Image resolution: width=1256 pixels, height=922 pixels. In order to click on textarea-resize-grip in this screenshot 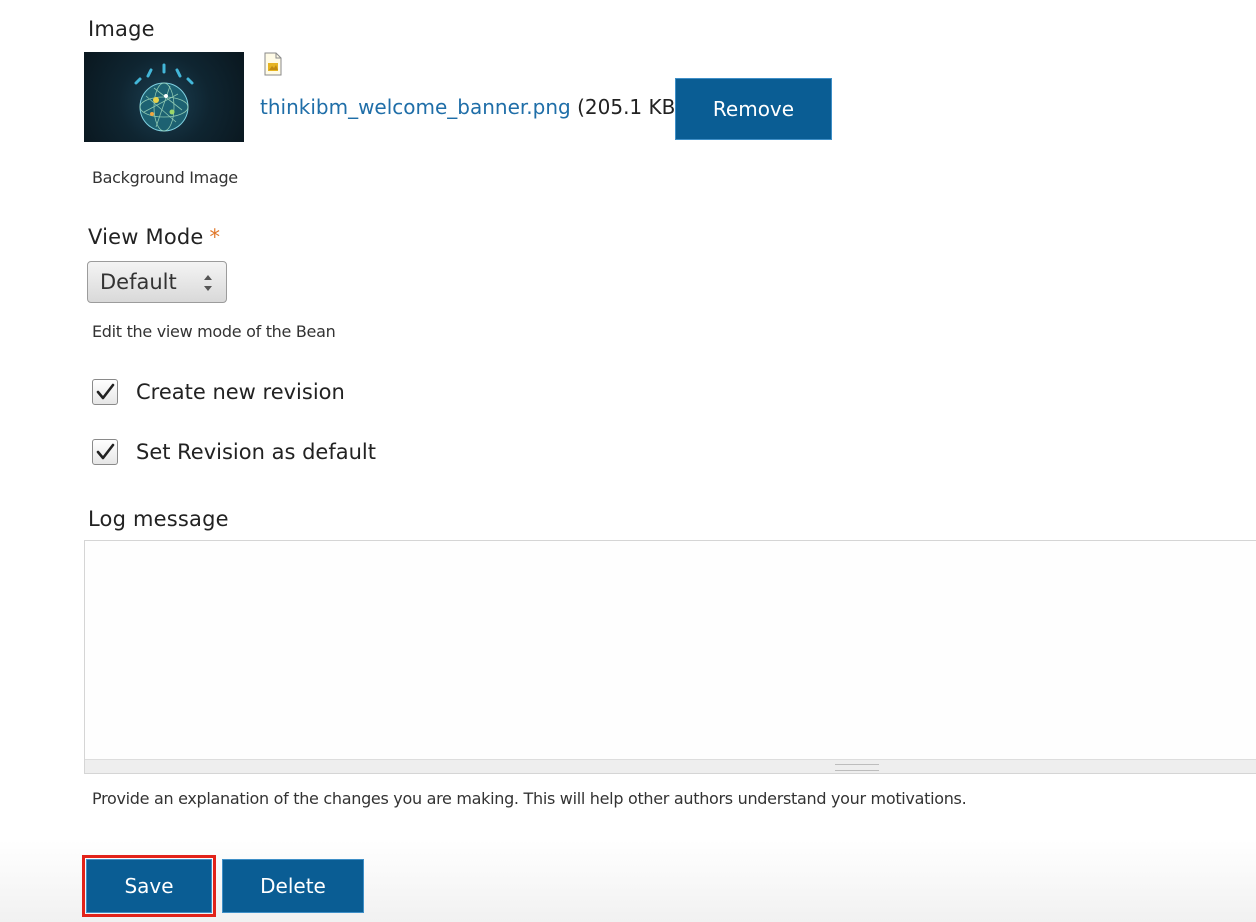, I will do `click(670, 766)`.